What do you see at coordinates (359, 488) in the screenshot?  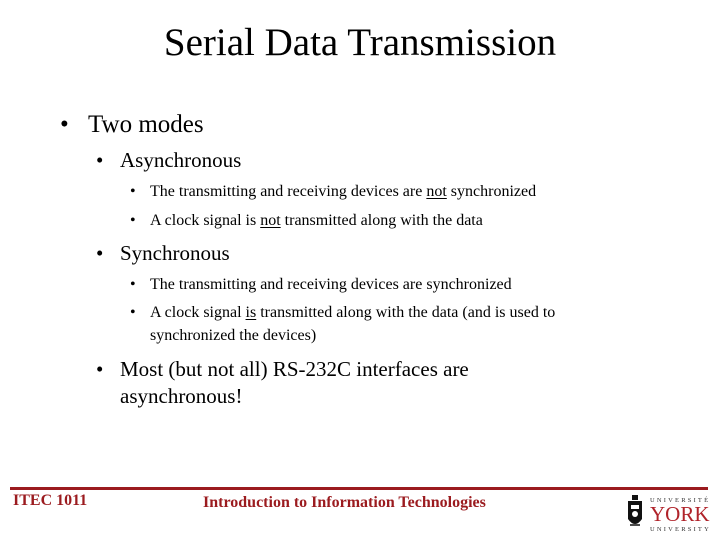 I see `footer-divider` at bounding box center [359, 488].